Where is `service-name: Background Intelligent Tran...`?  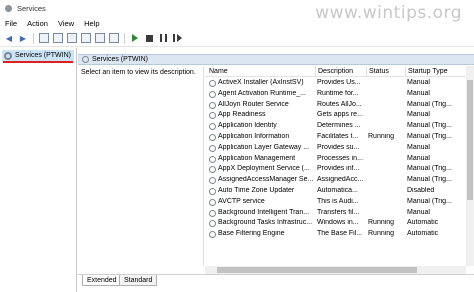
service-name: Background Intelligent Tran... is located at coordinates (264, 212).